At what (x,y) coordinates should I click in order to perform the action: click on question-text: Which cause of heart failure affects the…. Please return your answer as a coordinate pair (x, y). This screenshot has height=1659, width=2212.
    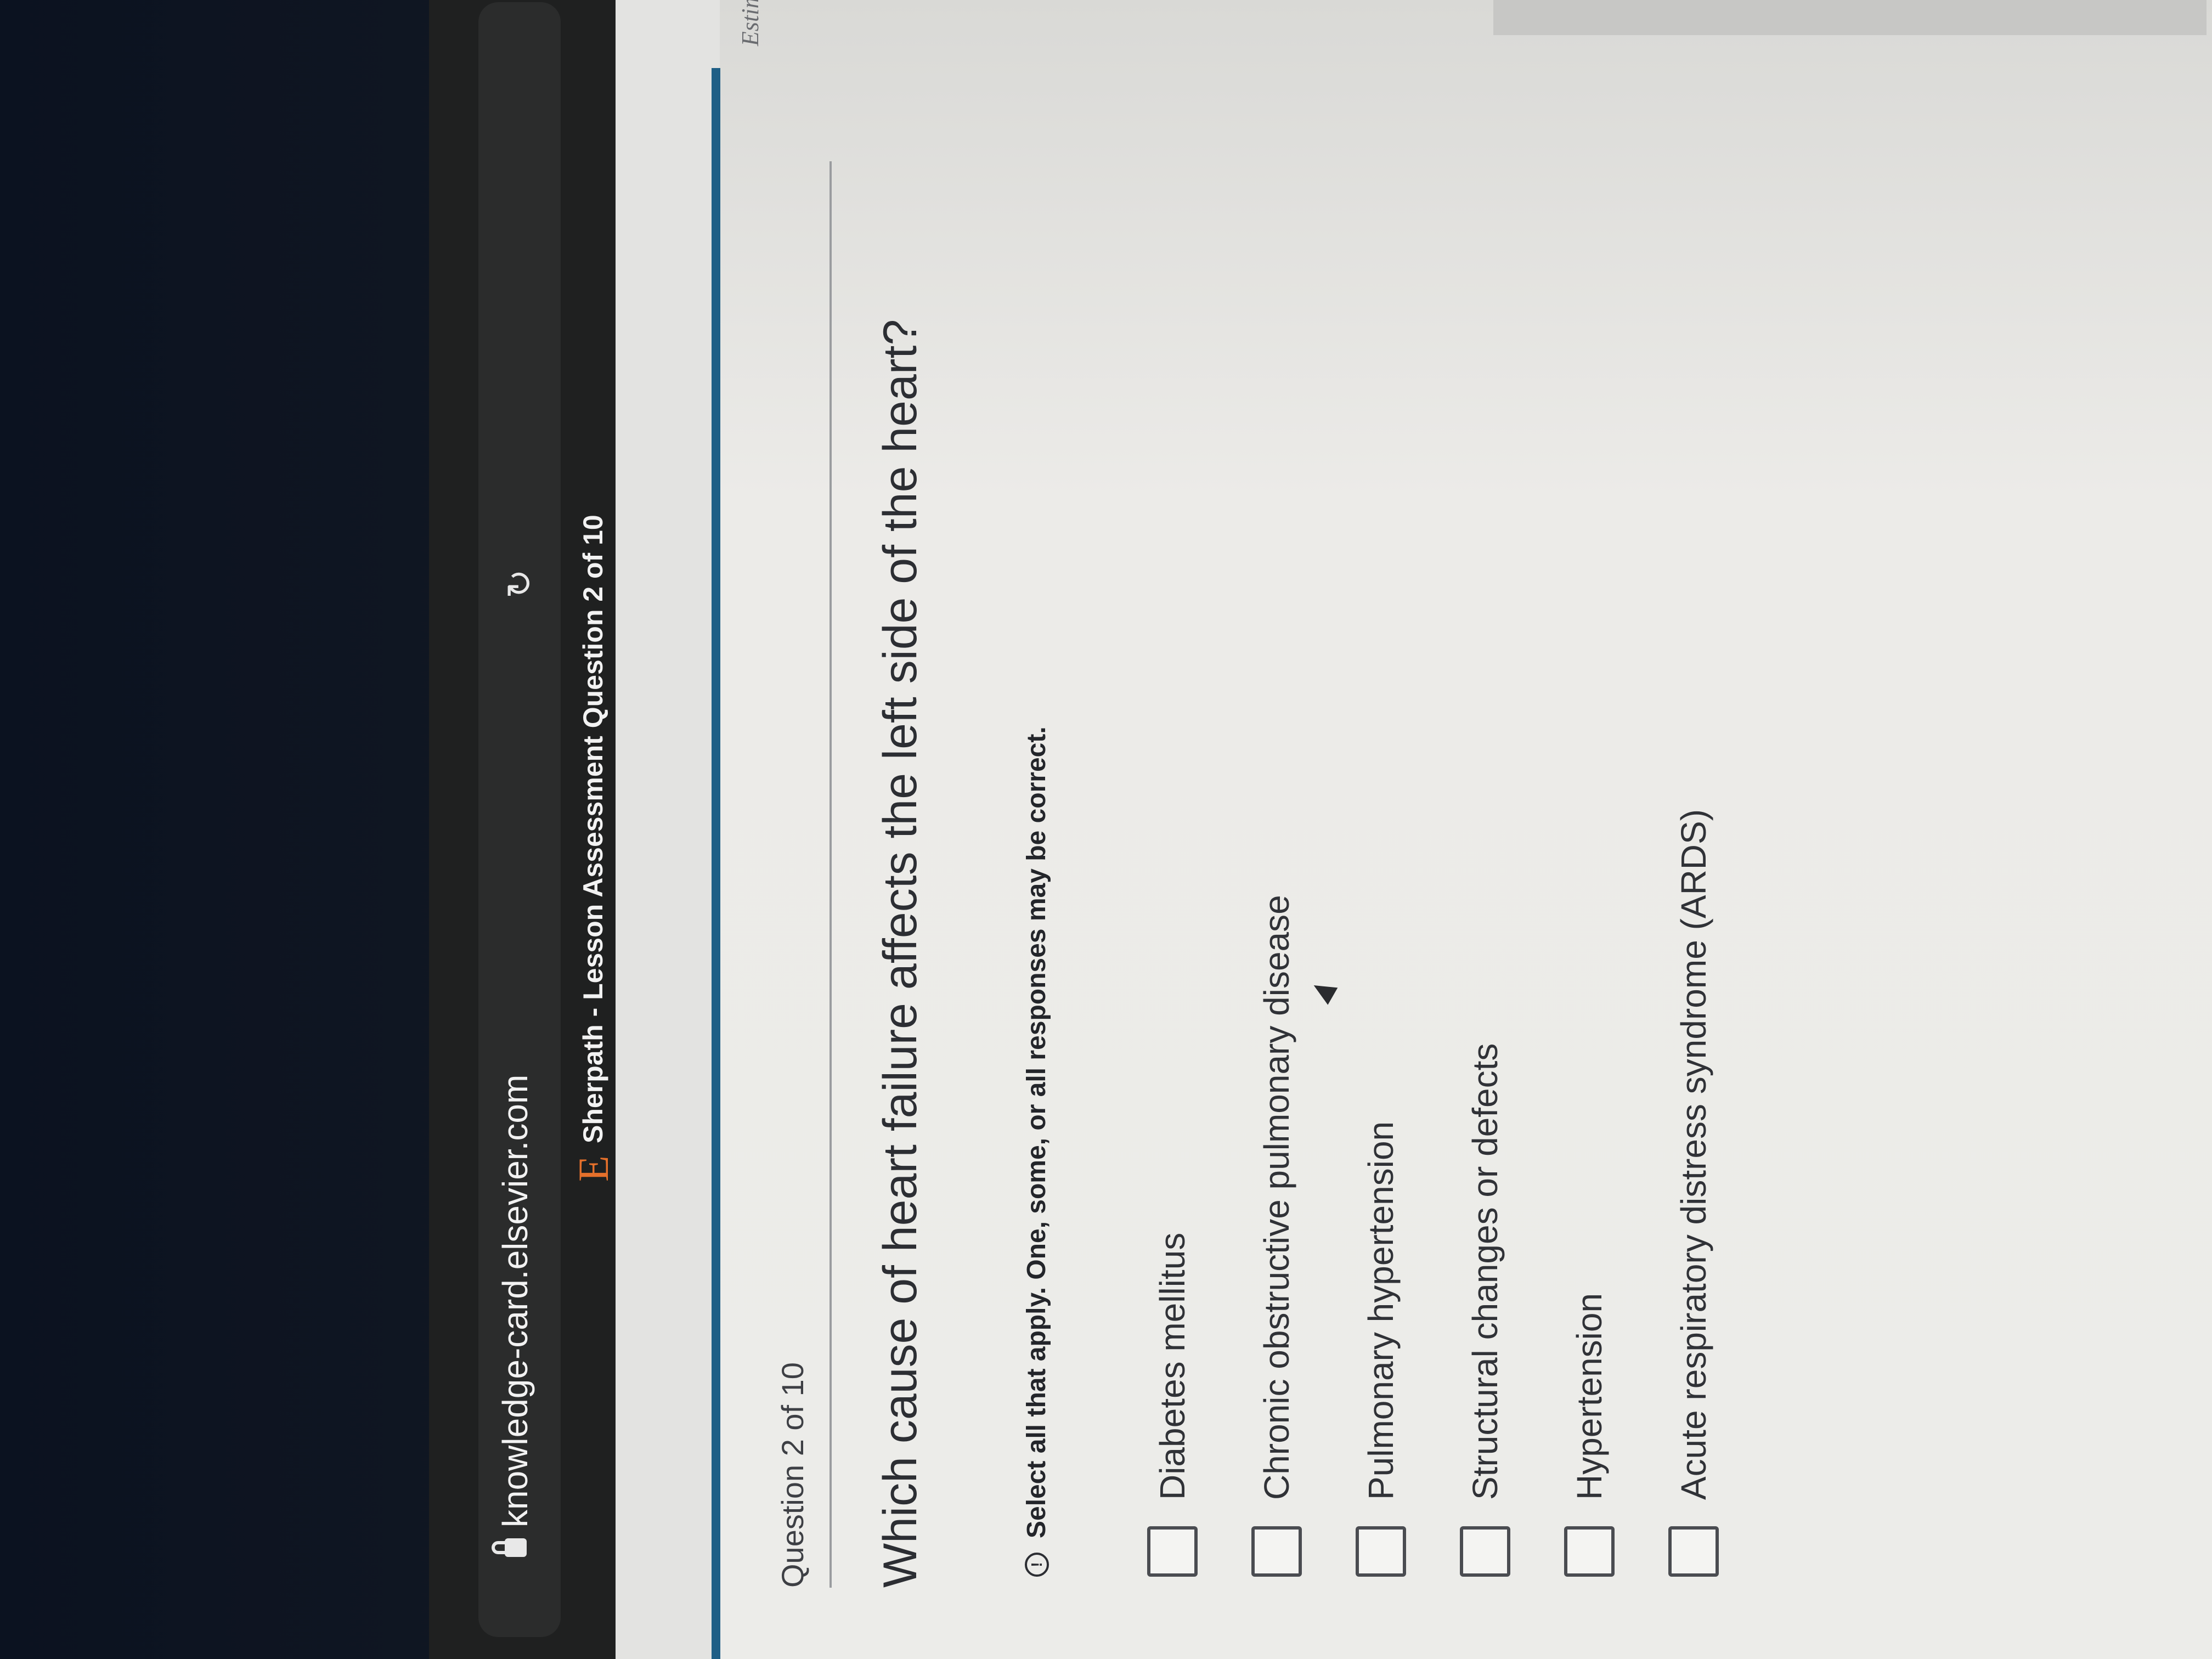
    Looking at the image, I should click on (900, 954).